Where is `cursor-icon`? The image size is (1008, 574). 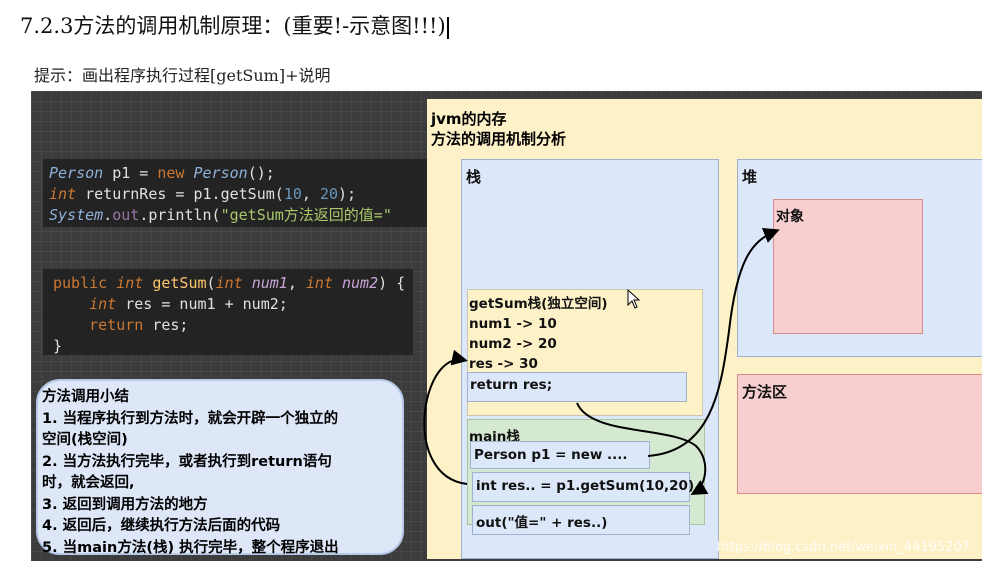 cursor-icon is located at coordinates (634, 298).